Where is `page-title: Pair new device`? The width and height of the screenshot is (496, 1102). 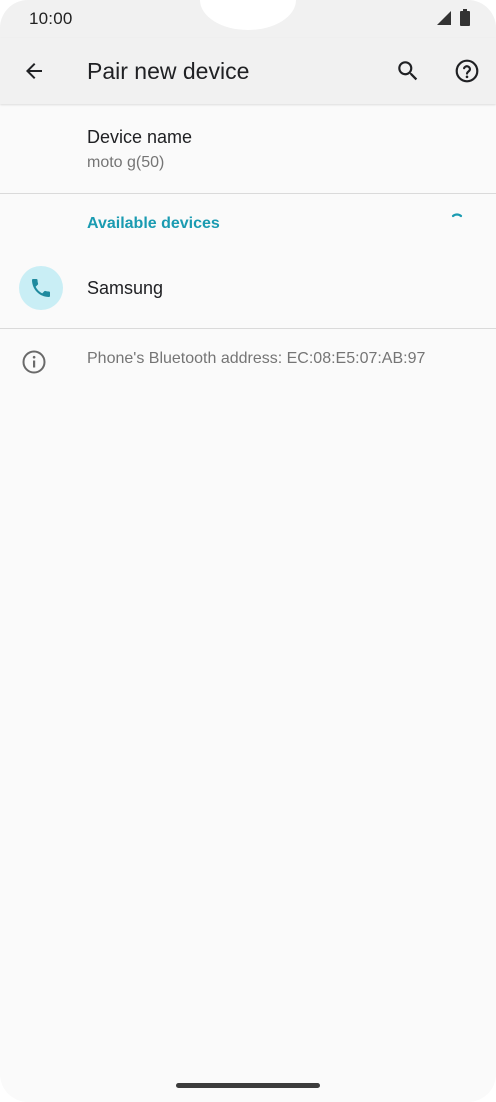
page-title: Pair new device is located at coordinates (168, 71).